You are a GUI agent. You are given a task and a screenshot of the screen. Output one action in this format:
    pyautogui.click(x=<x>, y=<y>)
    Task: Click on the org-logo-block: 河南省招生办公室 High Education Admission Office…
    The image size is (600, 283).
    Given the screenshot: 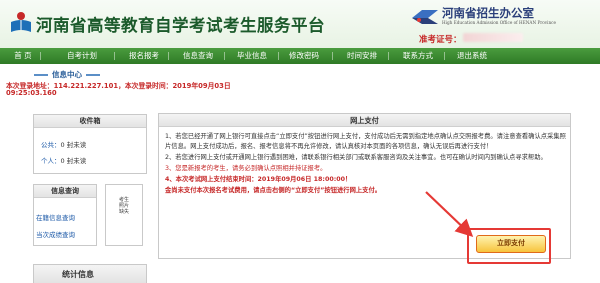 What is the action you would take?
    pyautogui.click(x=500, y=17)
    